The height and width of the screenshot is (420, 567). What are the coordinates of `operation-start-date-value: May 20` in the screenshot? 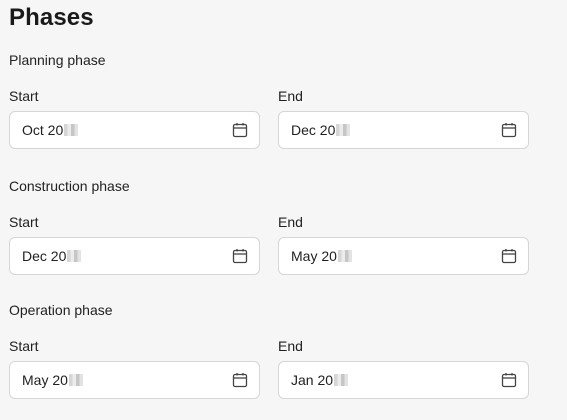 It's located at (127, 380).